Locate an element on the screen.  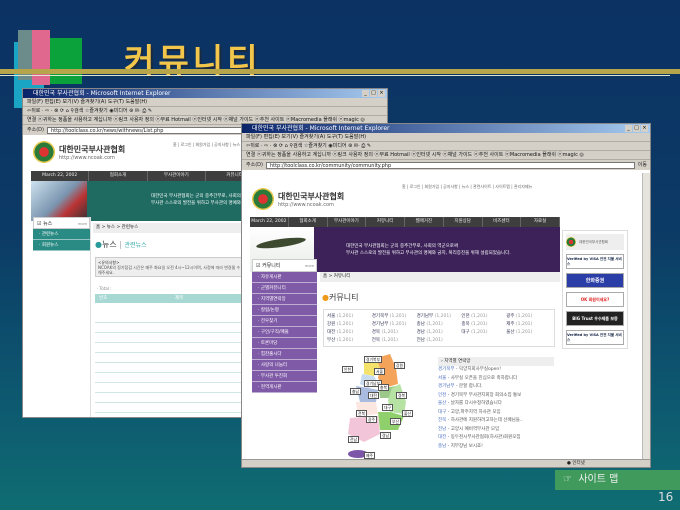
region-link: 대전 (1,201) is located at coordinates (349, 332).